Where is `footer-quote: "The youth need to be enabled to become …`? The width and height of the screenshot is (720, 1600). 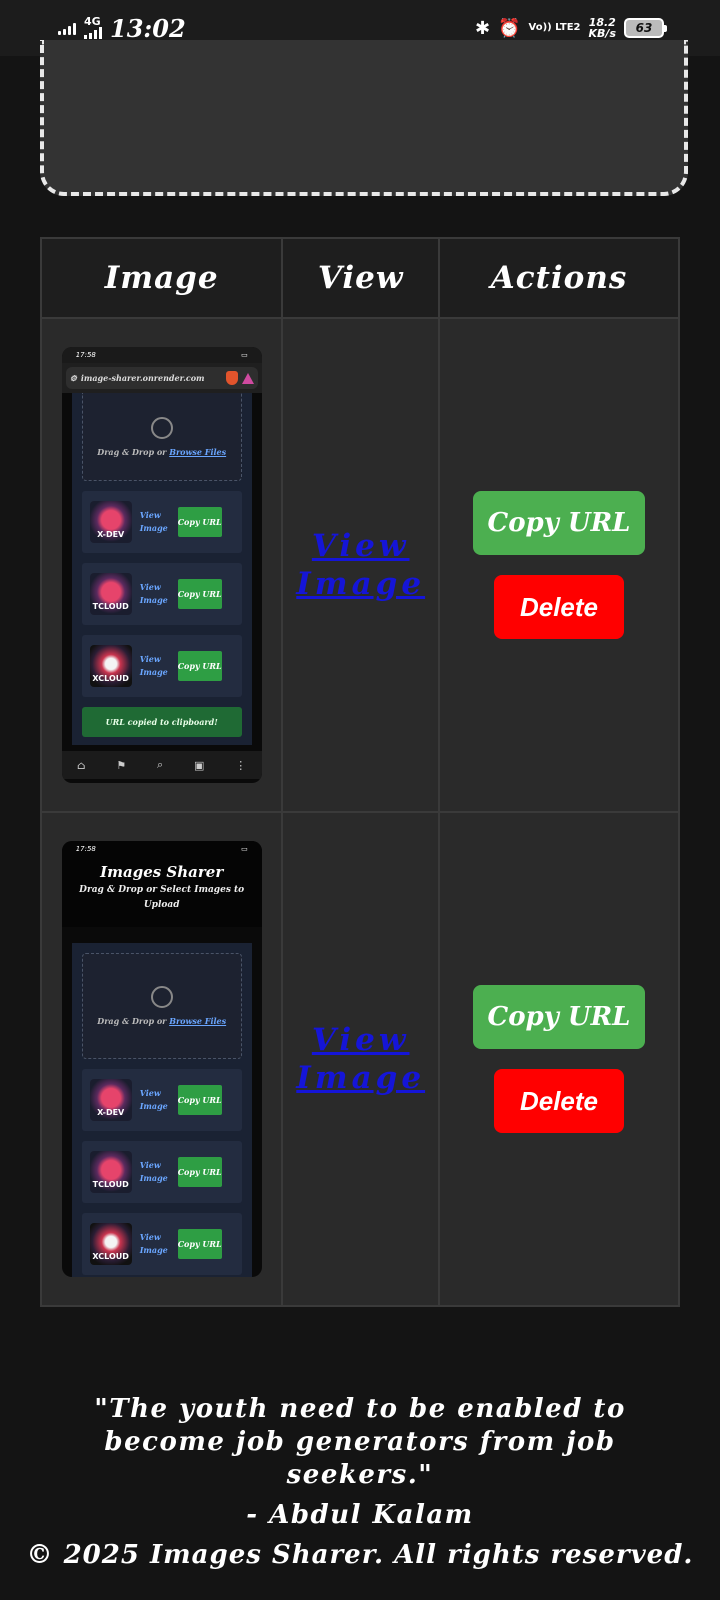
footer-quote: "The youth need to be enabled to become … is located at coordinates (360, 1442).